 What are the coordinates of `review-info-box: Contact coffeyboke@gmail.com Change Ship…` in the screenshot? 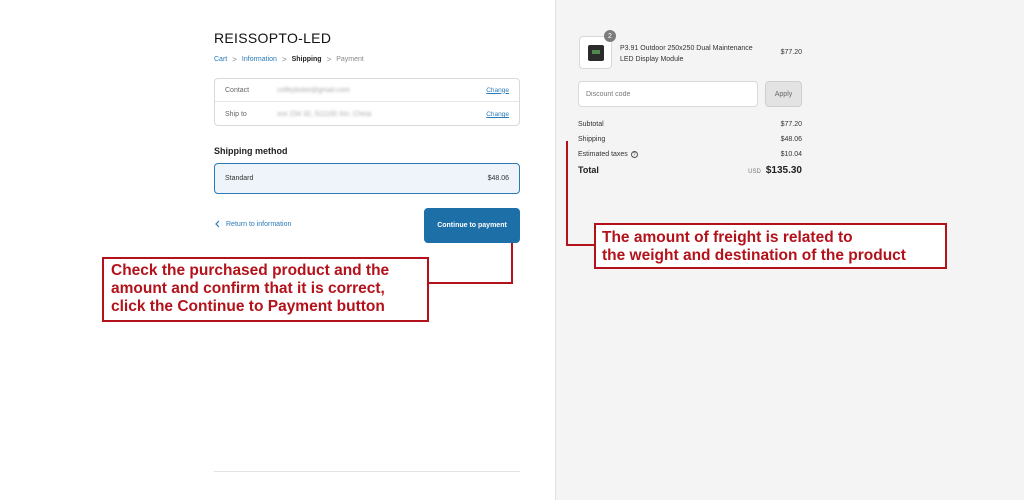 It's located at (367, 102).